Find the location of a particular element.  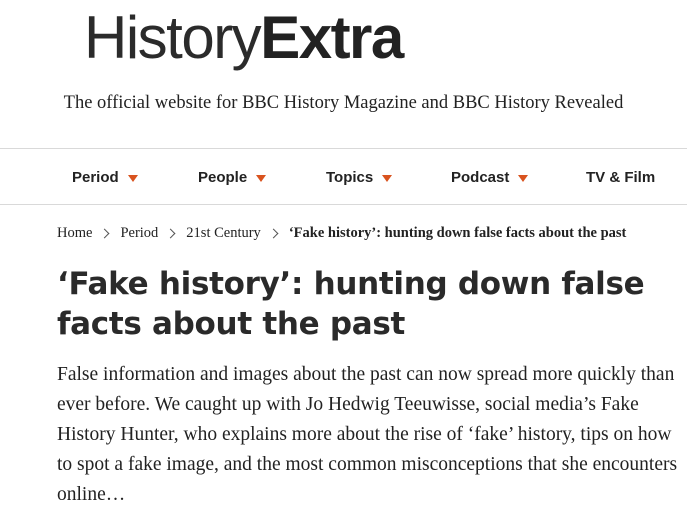

nav-item-tv-film: TV & Film is located at coordinates (620, 177).